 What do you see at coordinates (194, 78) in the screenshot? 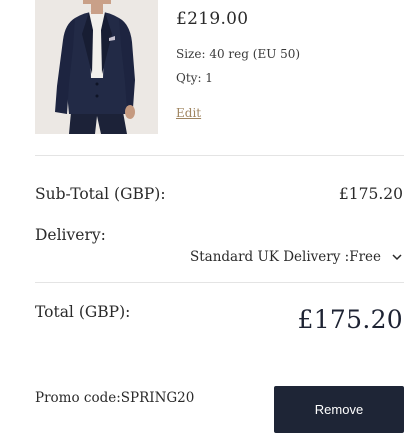
I see `product-quantity: Qty: 1` at bounding box center [194, 78].